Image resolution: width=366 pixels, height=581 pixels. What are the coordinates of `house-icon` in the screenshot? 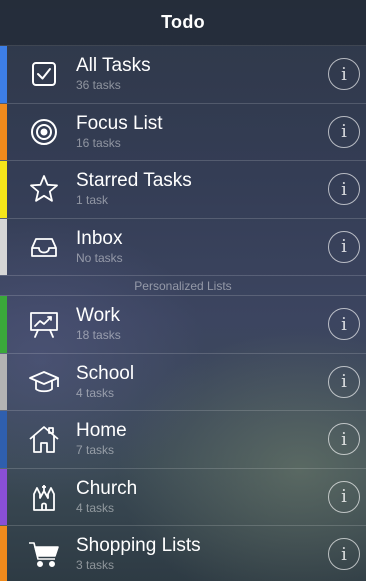 It's located at (44, 439).